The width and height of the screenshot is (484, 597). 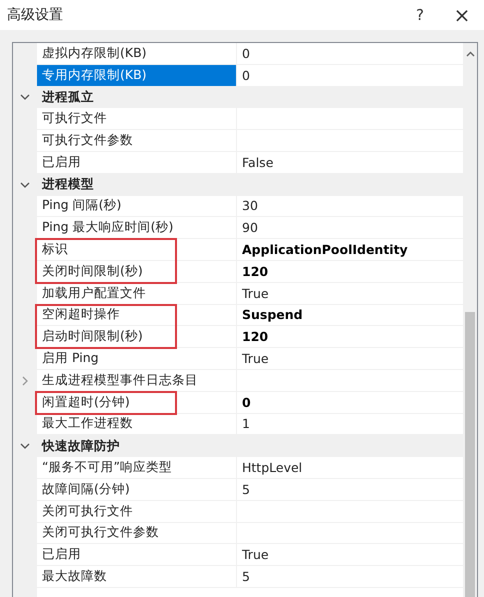 What do you see at coordinates (137, 359) in the screenshot?
I see `property-name: 启用 Ping` at bounding box center [137, 359].